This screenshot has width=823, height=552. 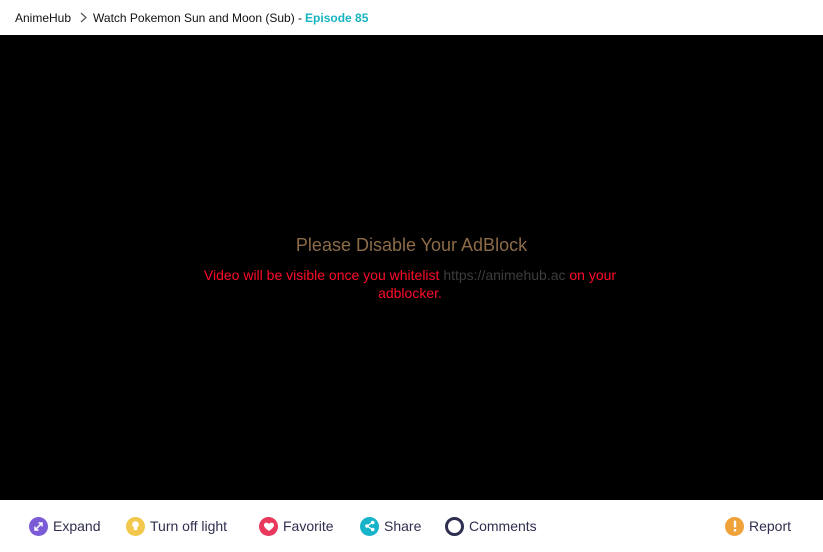 What do you see at coordinates (83, 17) in the screenshot?
I see `chevron-right-icon` at bounding box center [83, 17].